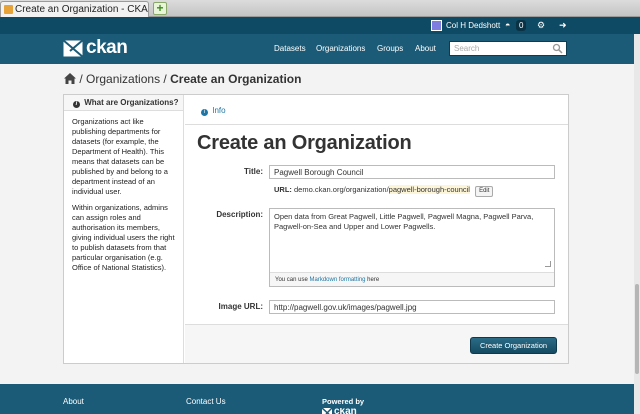 The height and width of the screenshot is (414, 640). I want to click on breadcrumb-current: Create an Organization, so click(236, 79).